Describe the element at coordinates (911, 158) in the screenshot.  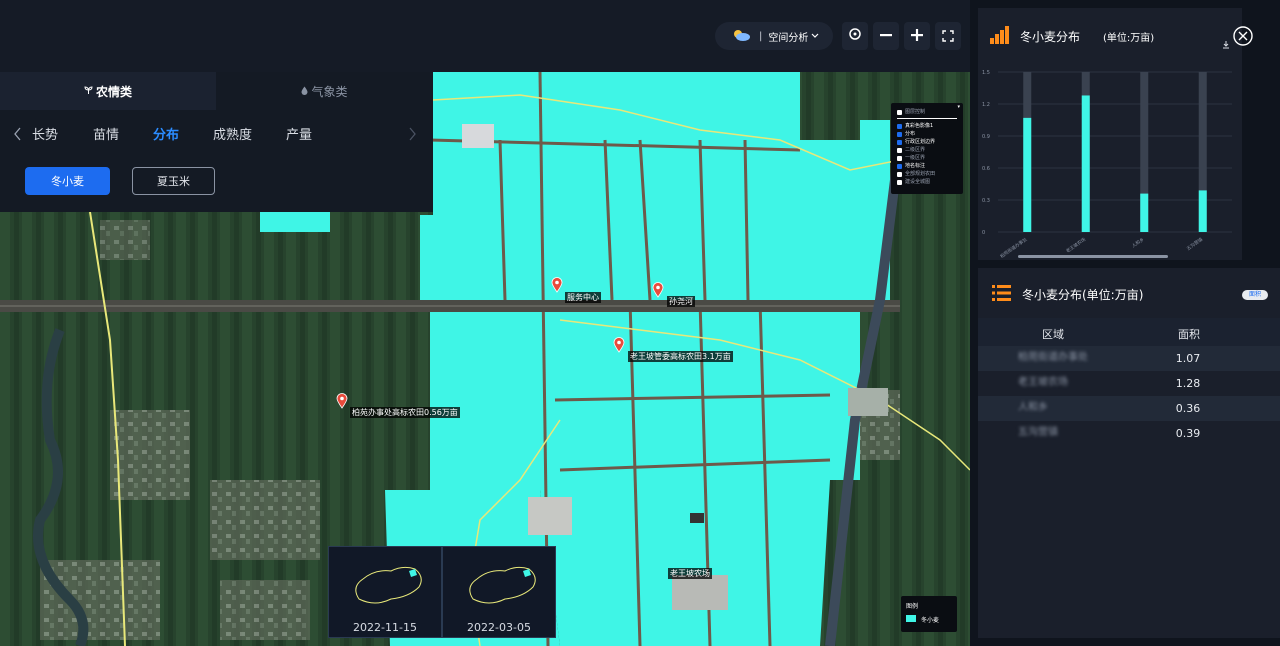
I see `layer-row: 一级区界` at that location.